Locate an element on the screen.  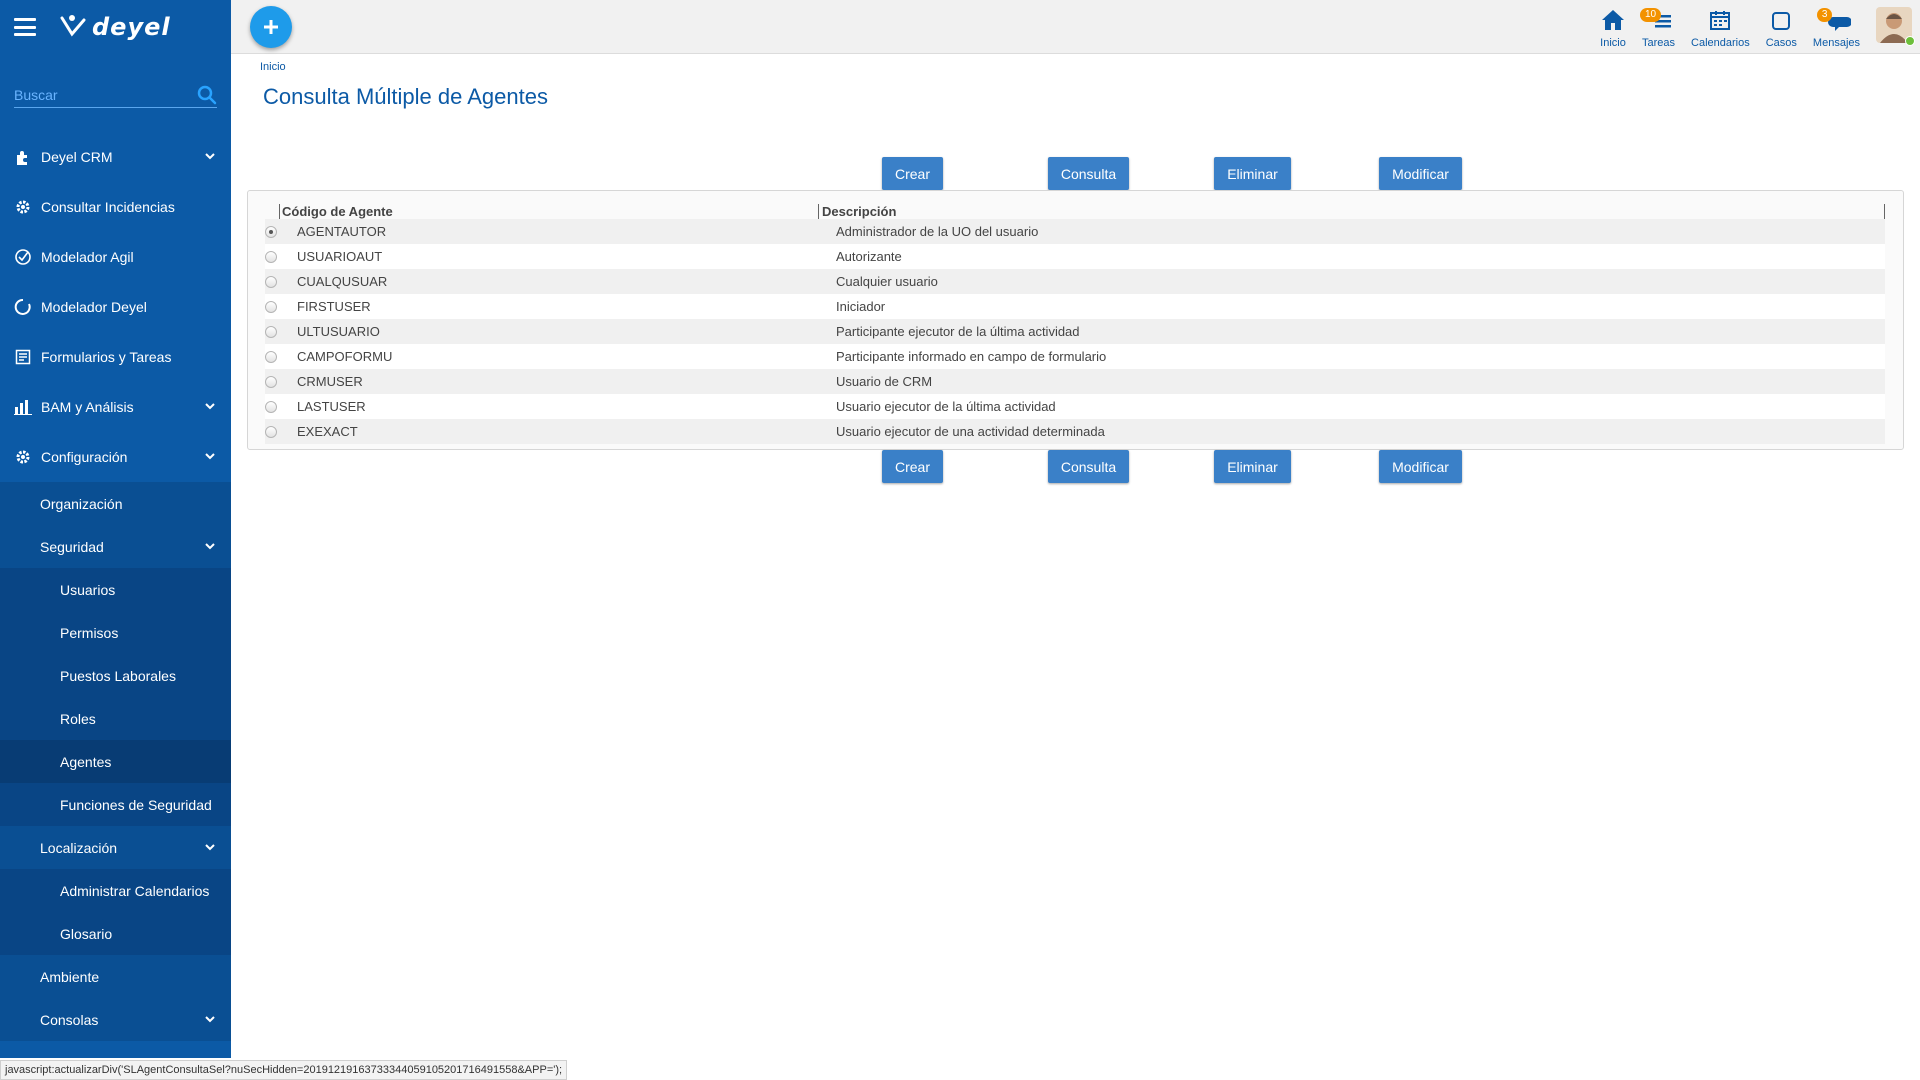
agent-description: Iniciador is located at coordinates (861, 306).